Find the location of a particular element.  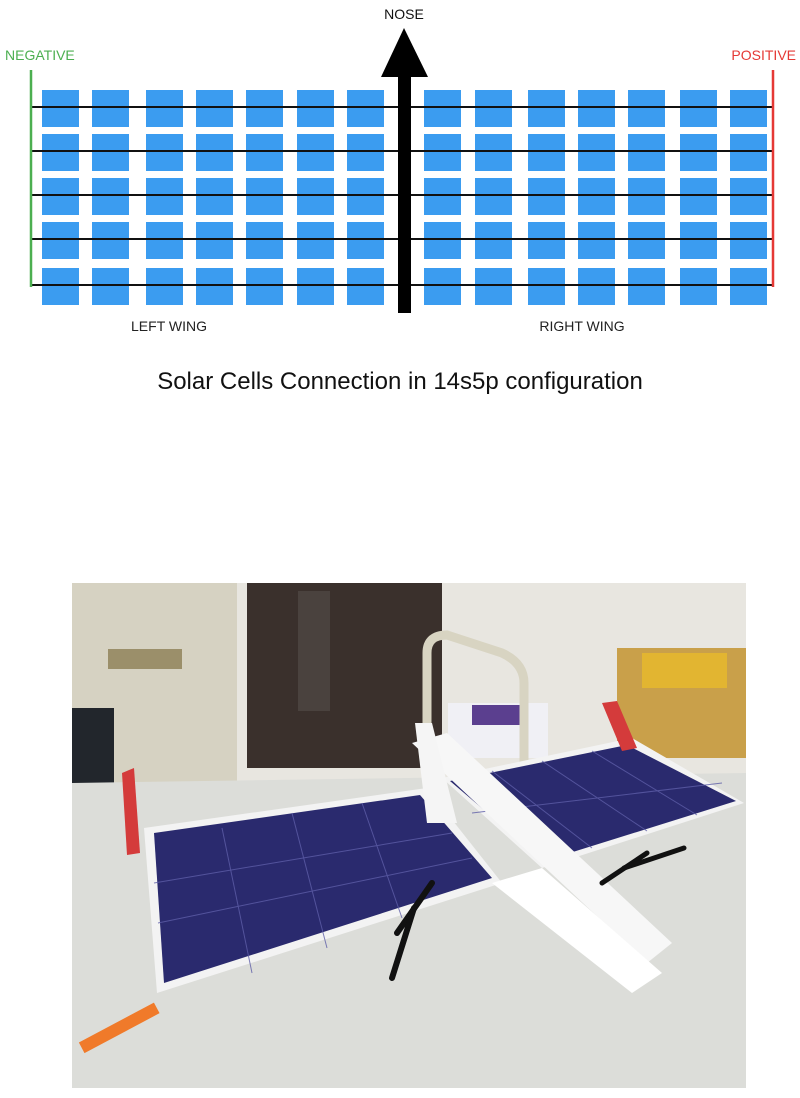

nose-arrow is located at coordinates (404, 170).